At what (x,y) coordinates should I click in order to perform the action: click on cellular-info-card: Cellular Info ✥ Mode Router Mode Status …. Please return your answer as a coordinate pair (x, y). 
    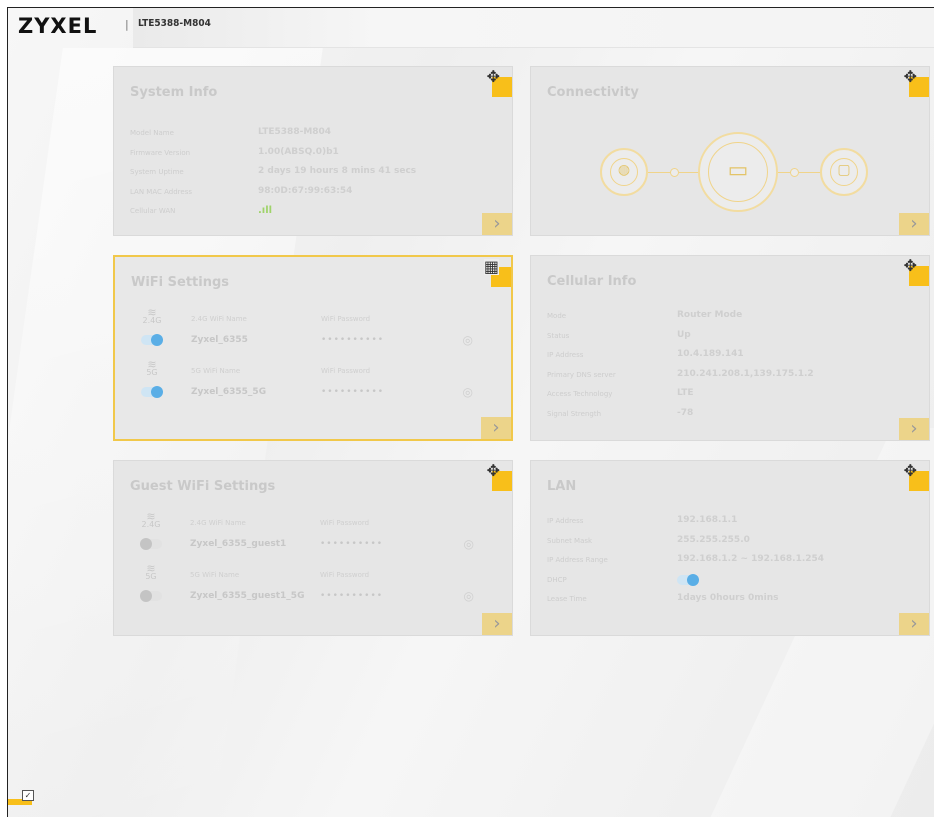
    Looking at the image, I should click on (730, 348).